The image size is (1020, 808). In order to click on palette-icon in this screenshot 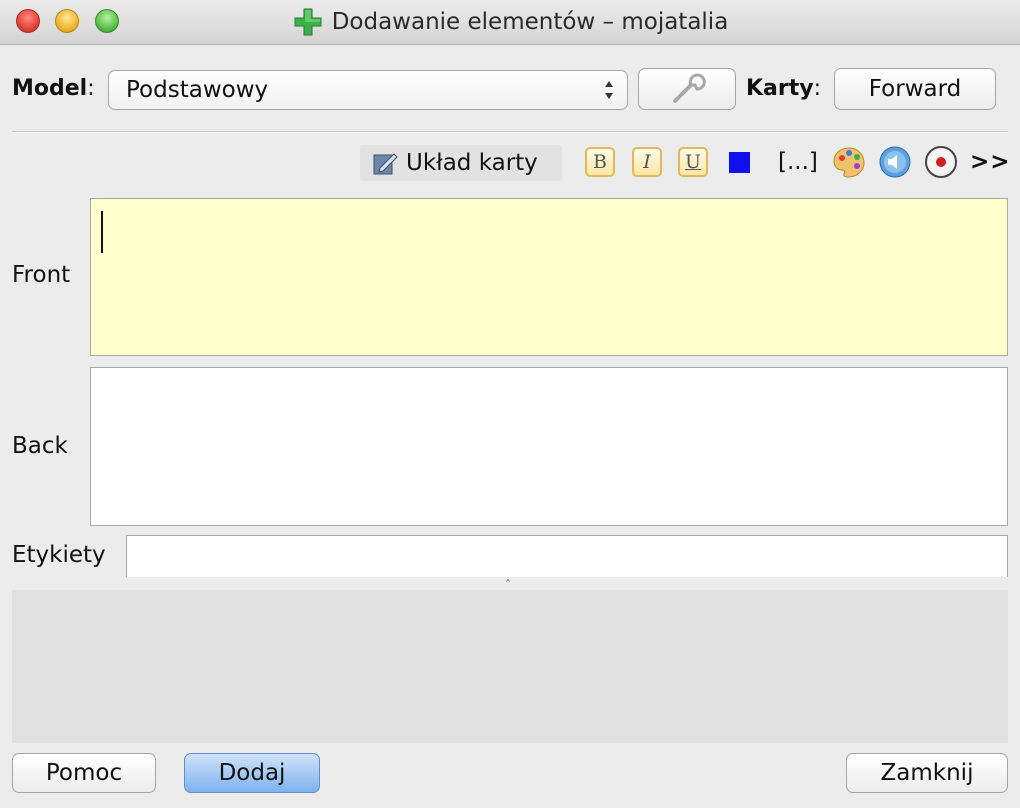, I will do `click(849, 162)`.